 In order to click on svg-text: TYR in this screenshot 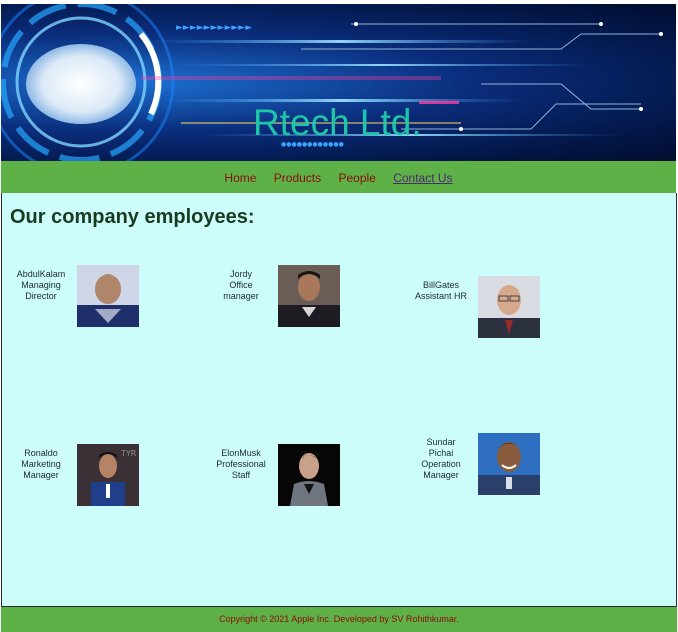, I will do `click(128, 453)`.